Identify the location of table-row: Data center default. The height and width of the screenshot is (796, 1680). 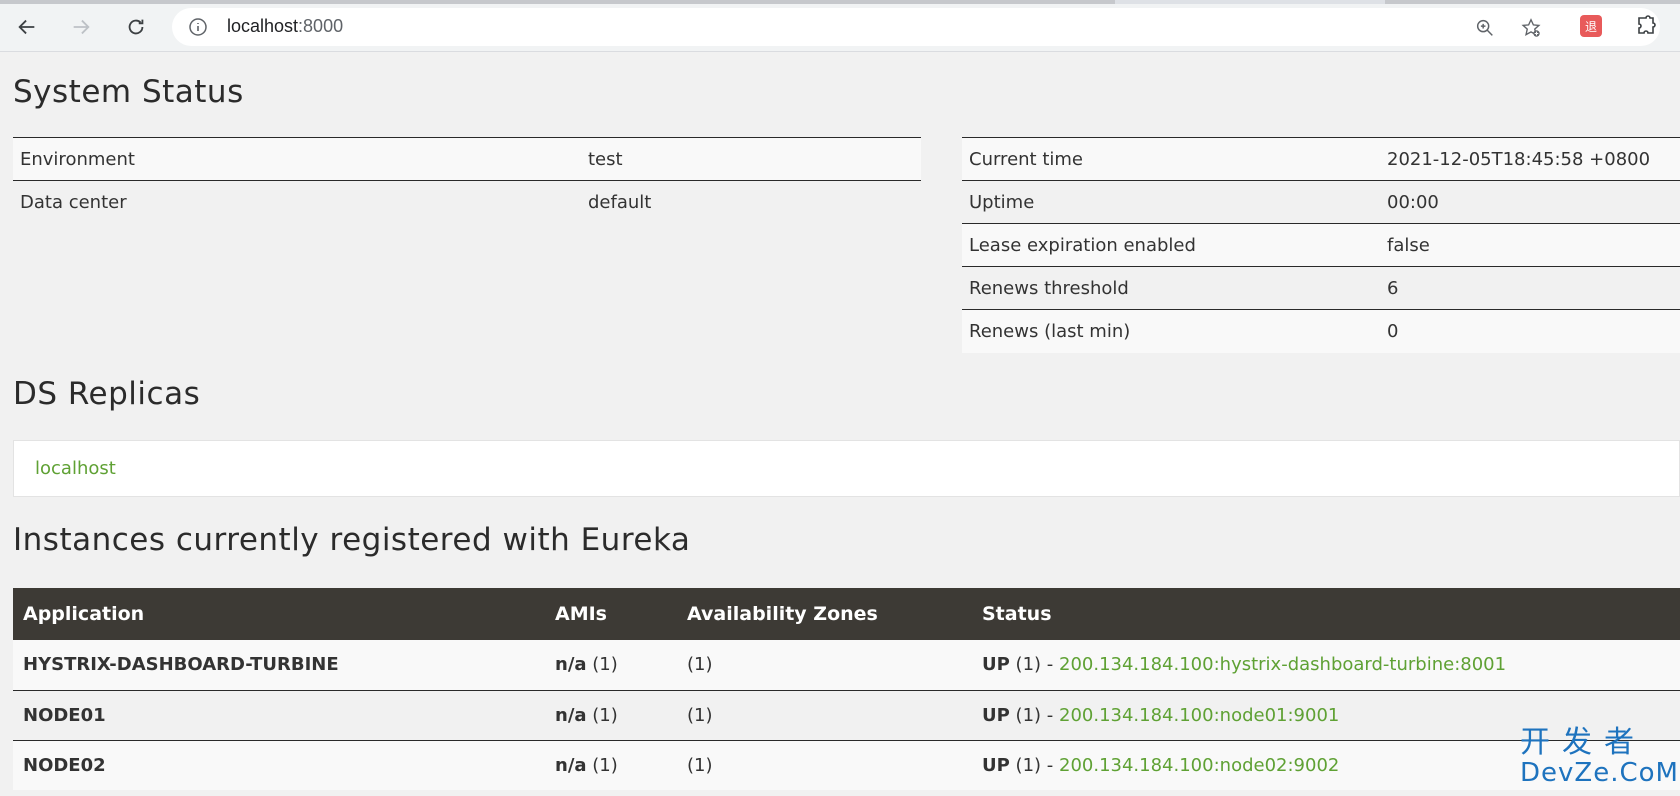
(467, 202).